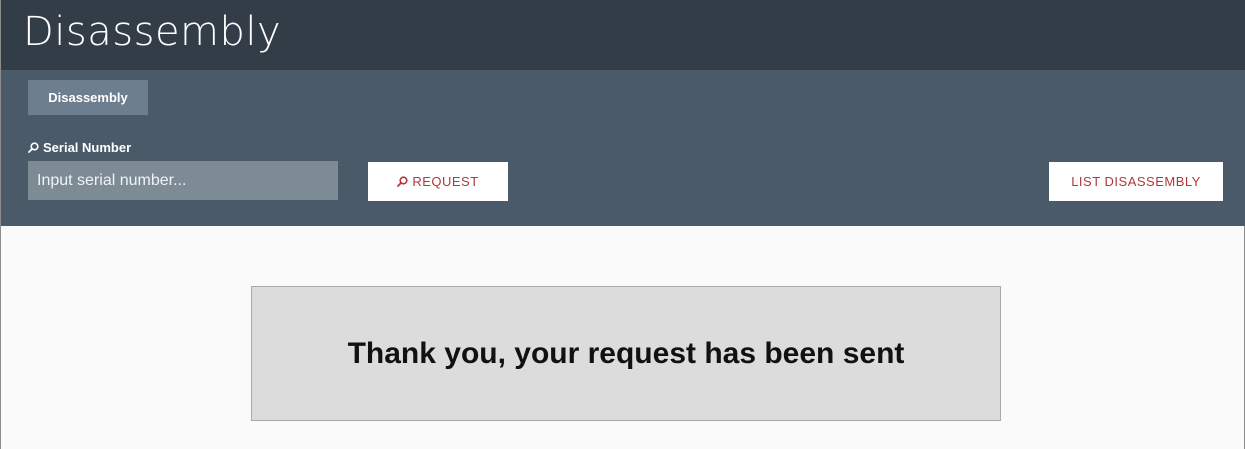  What do you see at coordinates (183, 180) in the screenshot?
I see `serial-number-input` at bounding box center [183, 180].